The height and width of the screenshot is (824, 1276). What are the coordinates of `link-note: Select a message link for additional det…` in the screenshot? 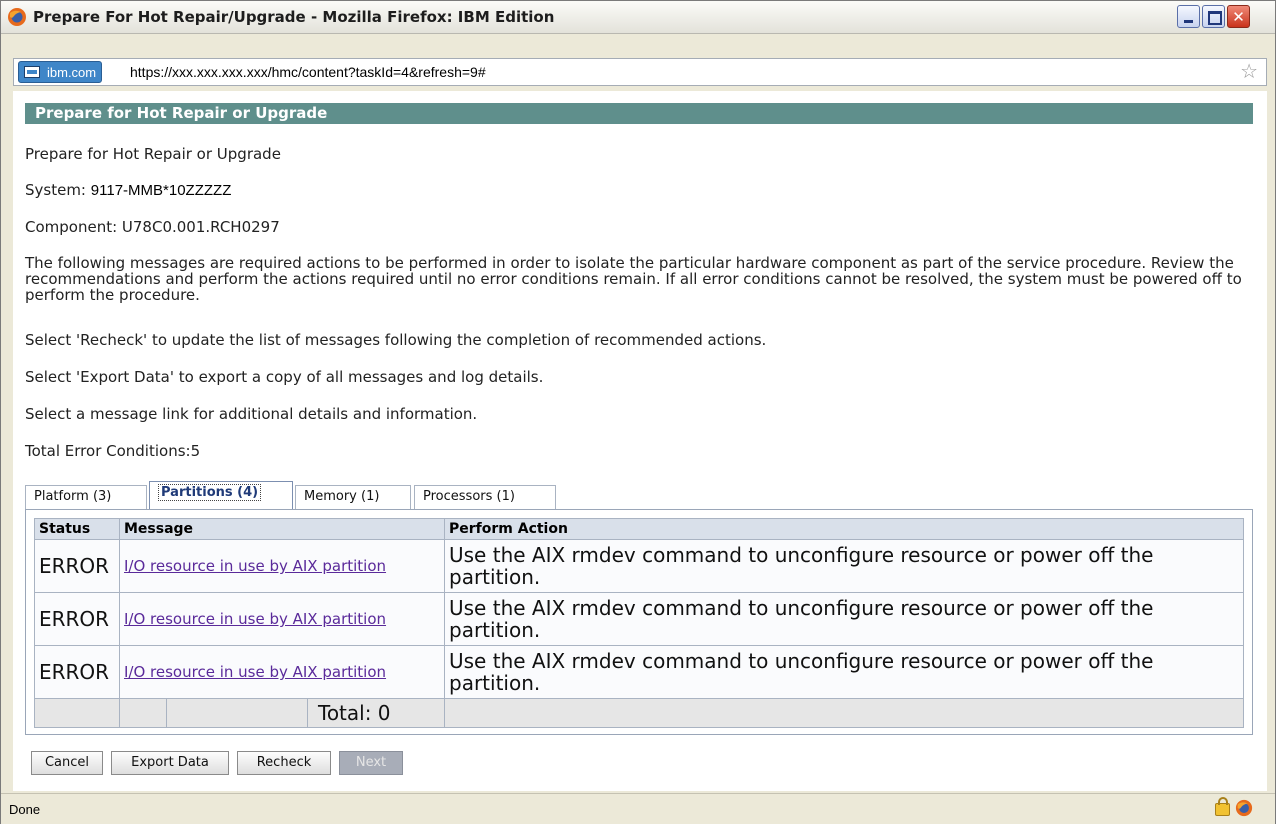 It's located at (251, 414).